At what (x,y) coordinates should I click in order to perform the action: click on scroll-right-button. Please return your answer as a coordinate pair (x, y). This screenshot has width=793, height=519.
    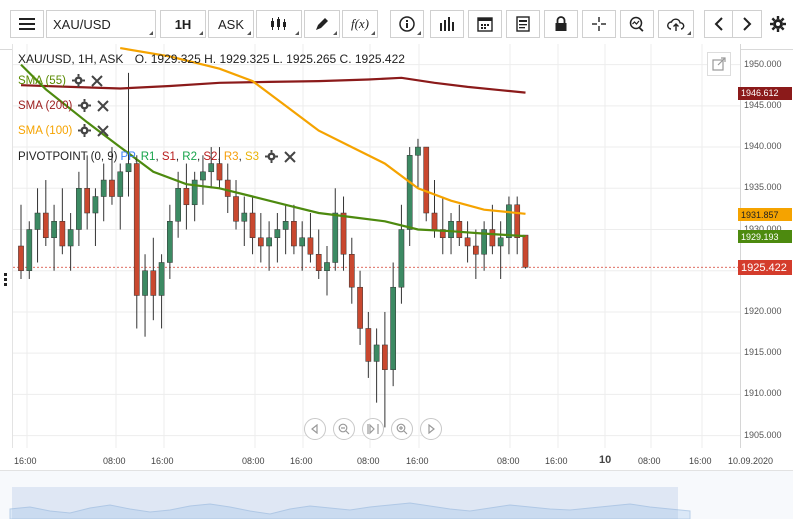
    Looking at the image, I should click on (747, 24).